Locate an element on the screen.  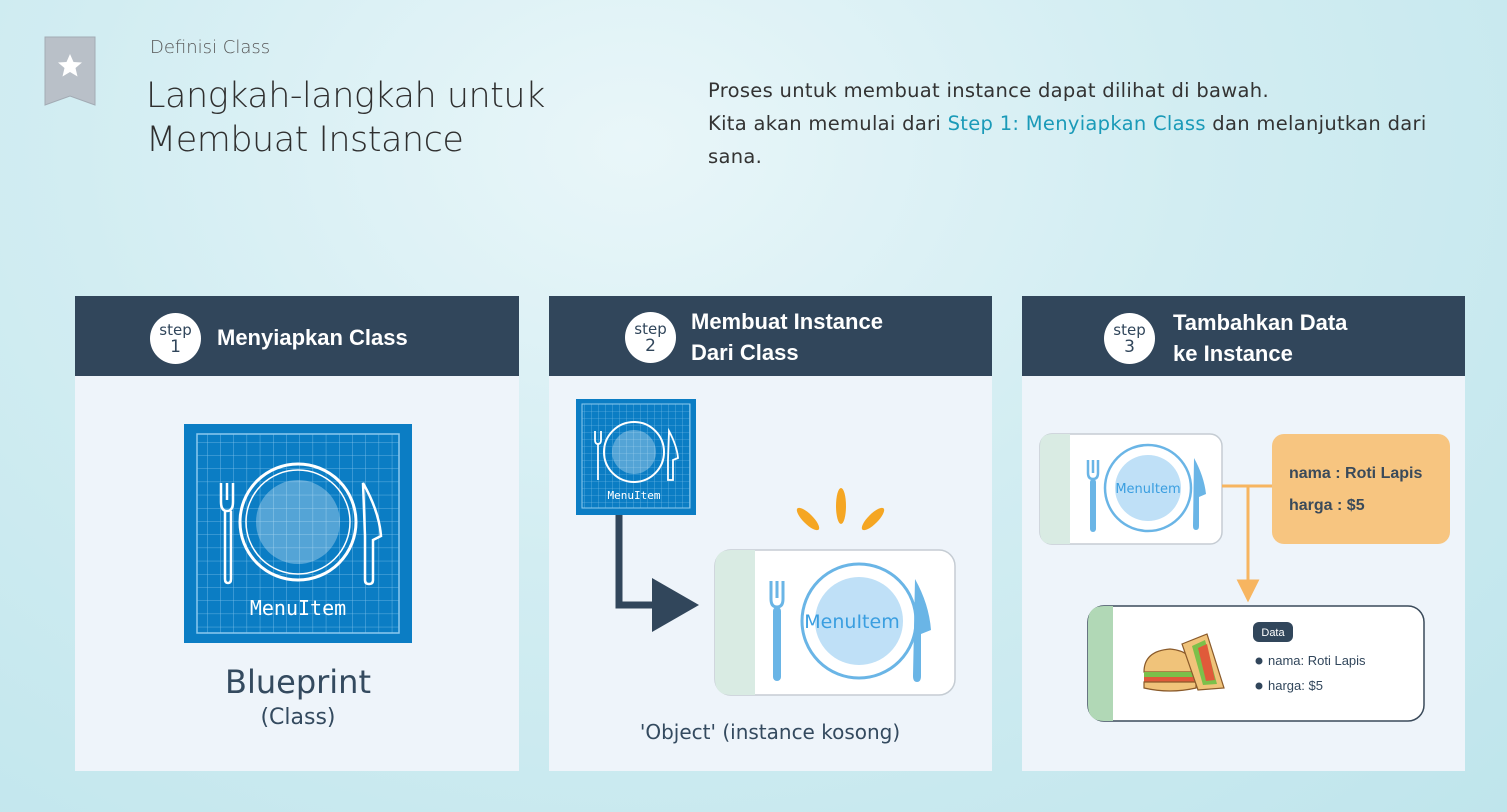
instance-card: Data nama: Roti Lapis harga: $5 is located at coordinates (1256, 663).